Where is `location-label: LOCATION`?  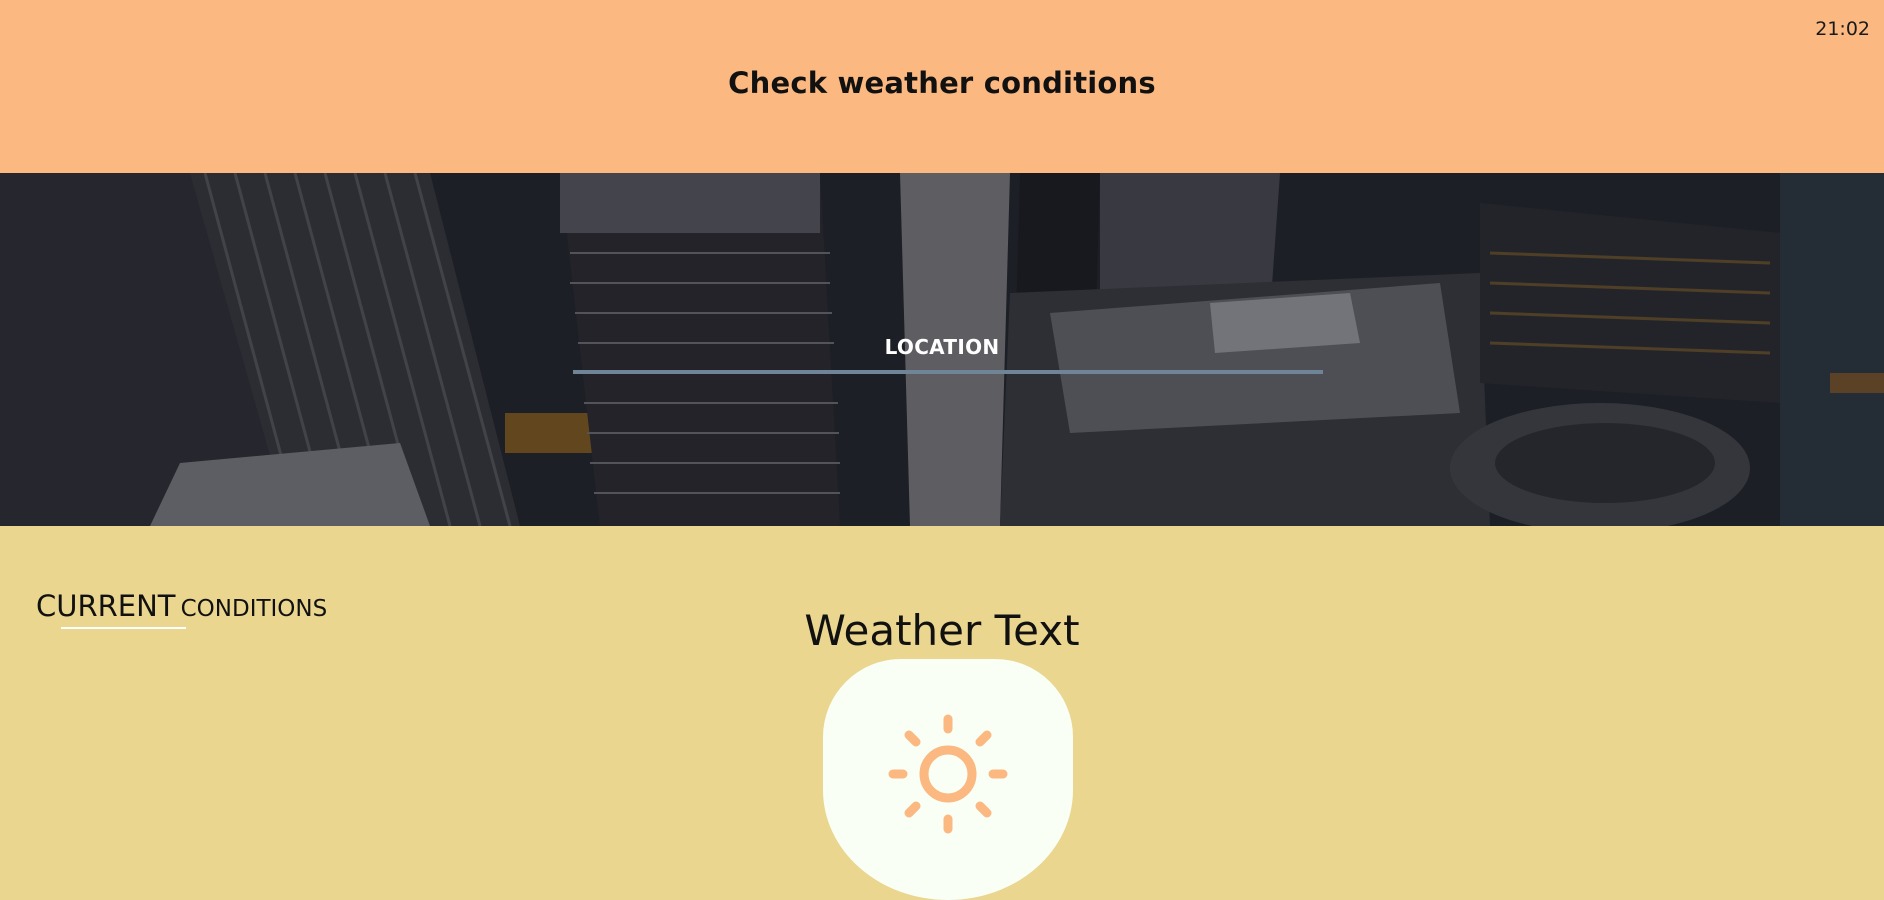
location-label: LOCATION is located at coordinates (942, 347).